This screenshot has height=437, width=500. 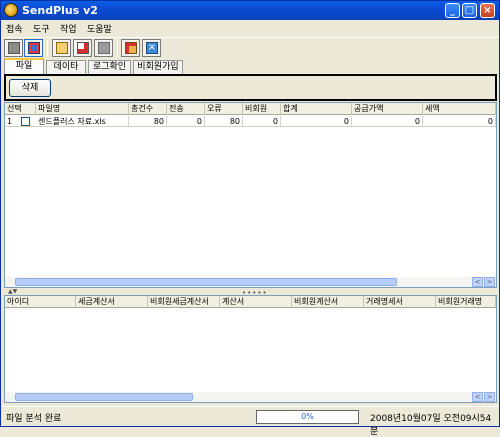 What do you see at coordinates (30, 88) in the screenshot?
I see `delete-button: 삭제` at bounding box center [30, 88].